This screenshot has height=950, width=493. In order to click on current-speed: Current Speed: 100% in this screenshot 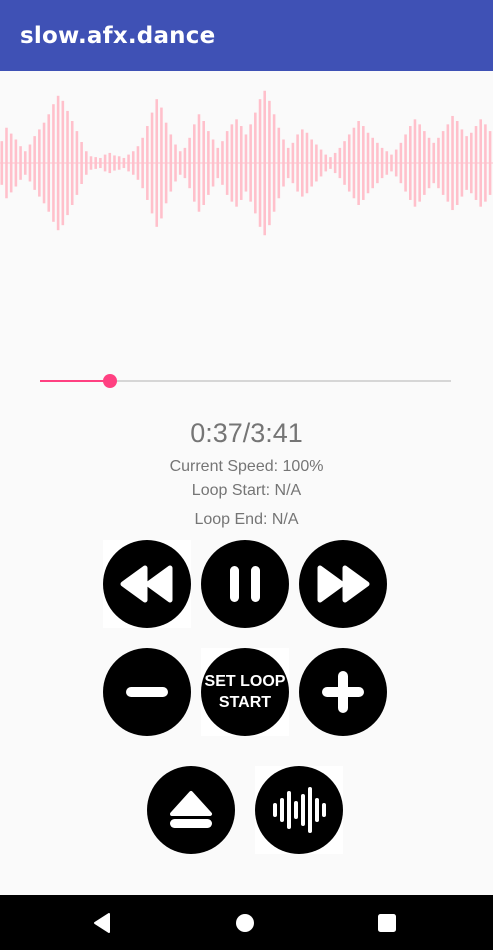, I will do `click(246, 466)`.